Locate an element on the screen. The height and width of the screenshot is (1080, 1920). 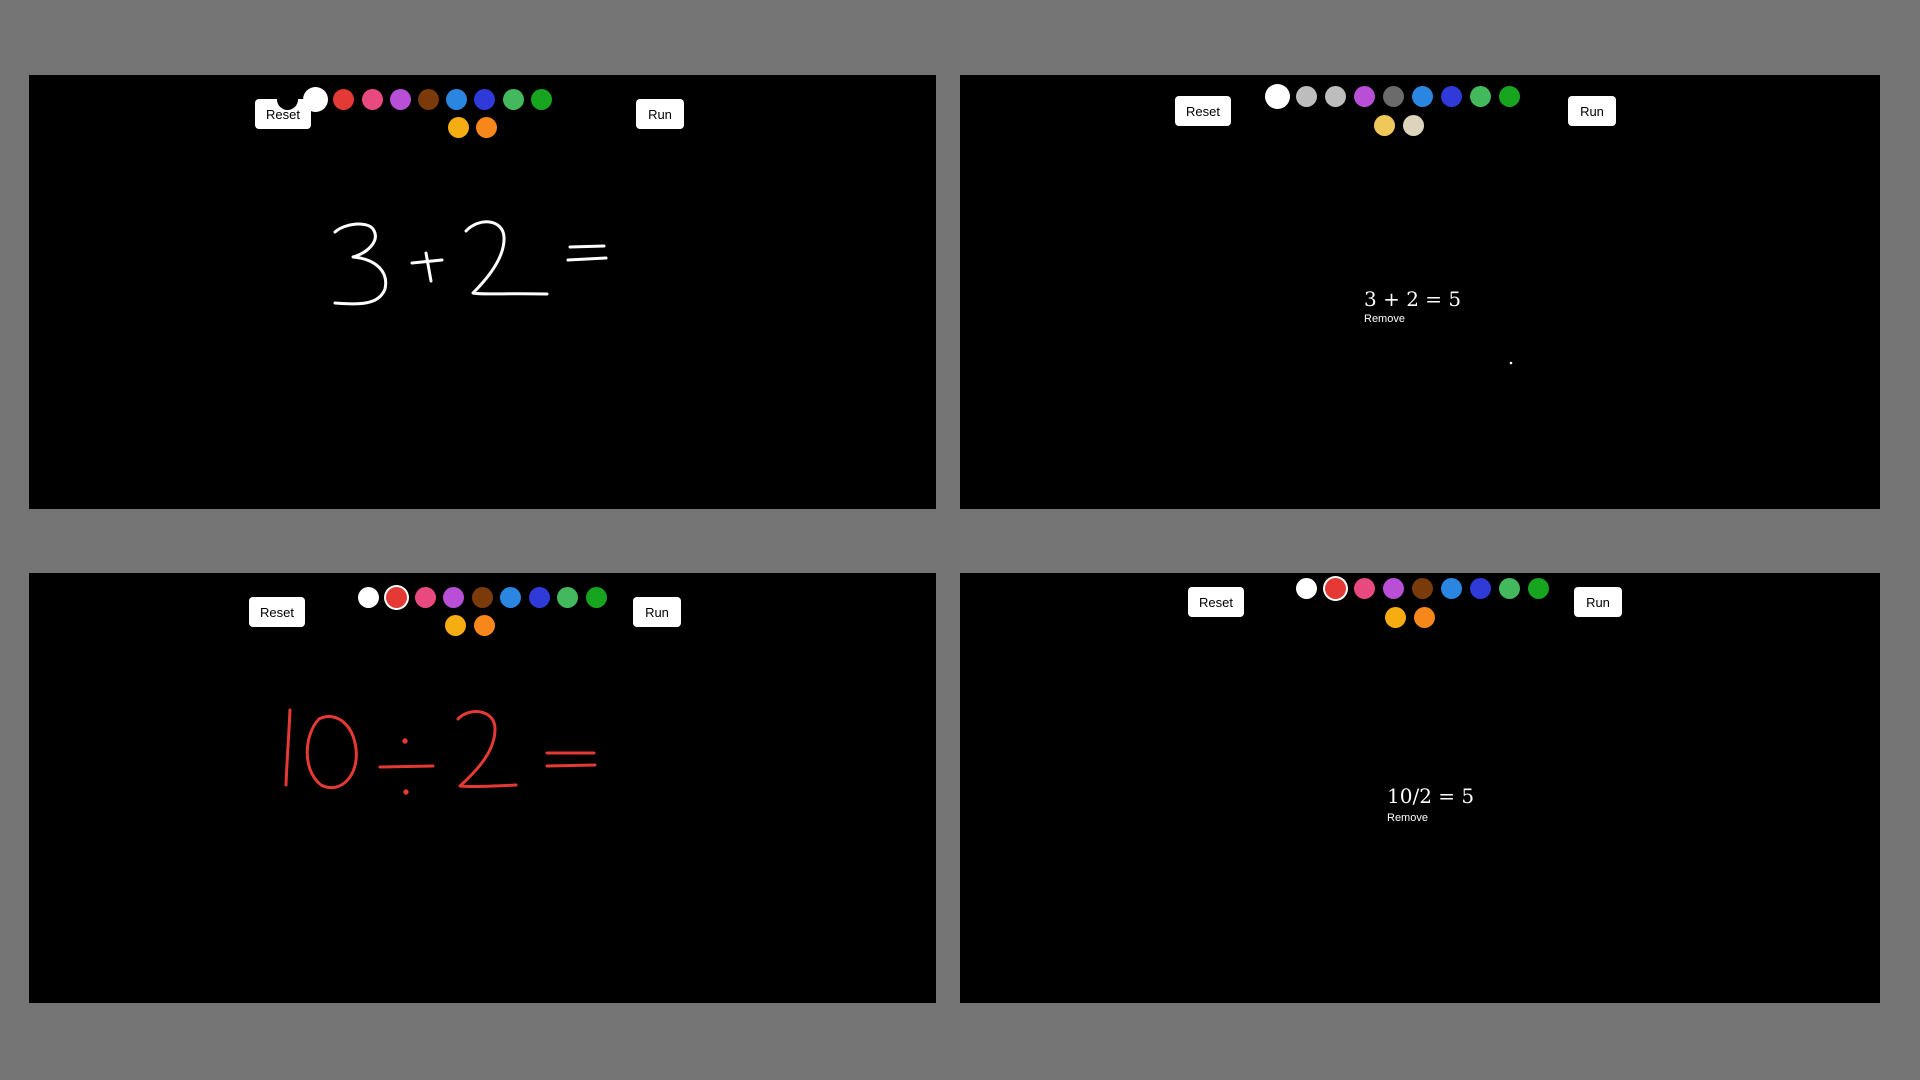
stroke-divide-dot-top is located at coordinates (405, 741).